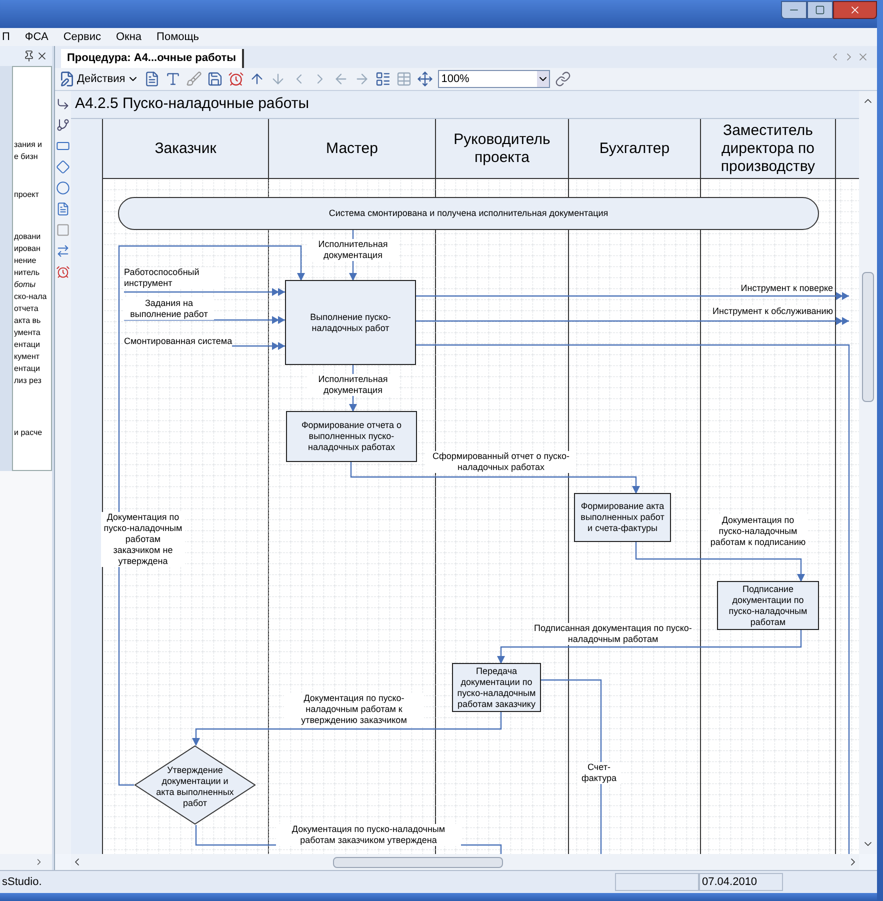 The image size is (883, 901). I want to click on flow-label: Документация по пуско-наладочным работам к утверждению заказчиком, so click(354, 709).